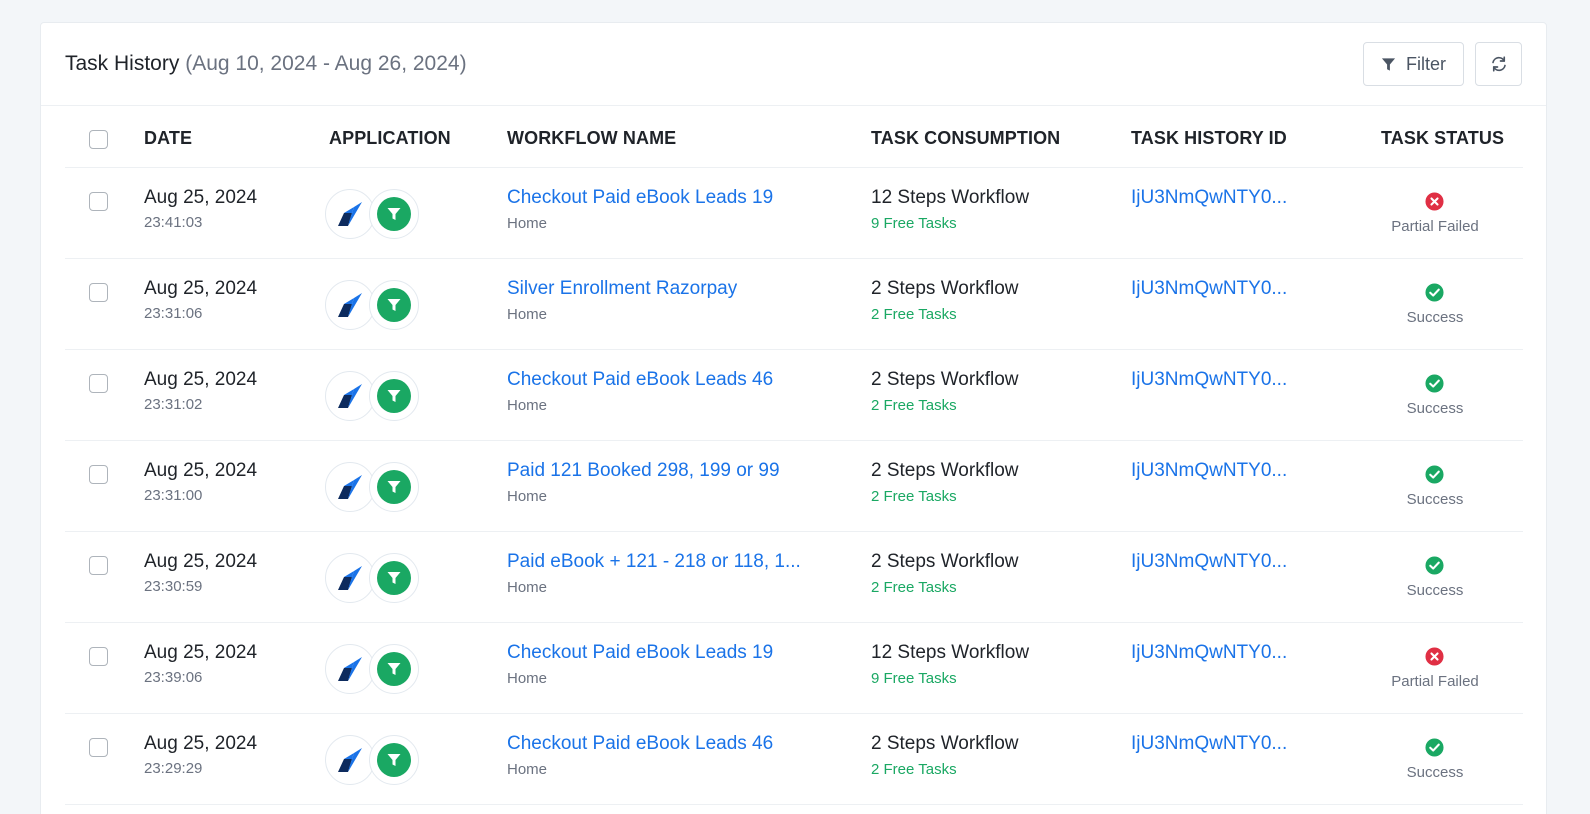  I want to click on column-header-task-history-id: TASK HISTORY ID, so click(1209, 138).